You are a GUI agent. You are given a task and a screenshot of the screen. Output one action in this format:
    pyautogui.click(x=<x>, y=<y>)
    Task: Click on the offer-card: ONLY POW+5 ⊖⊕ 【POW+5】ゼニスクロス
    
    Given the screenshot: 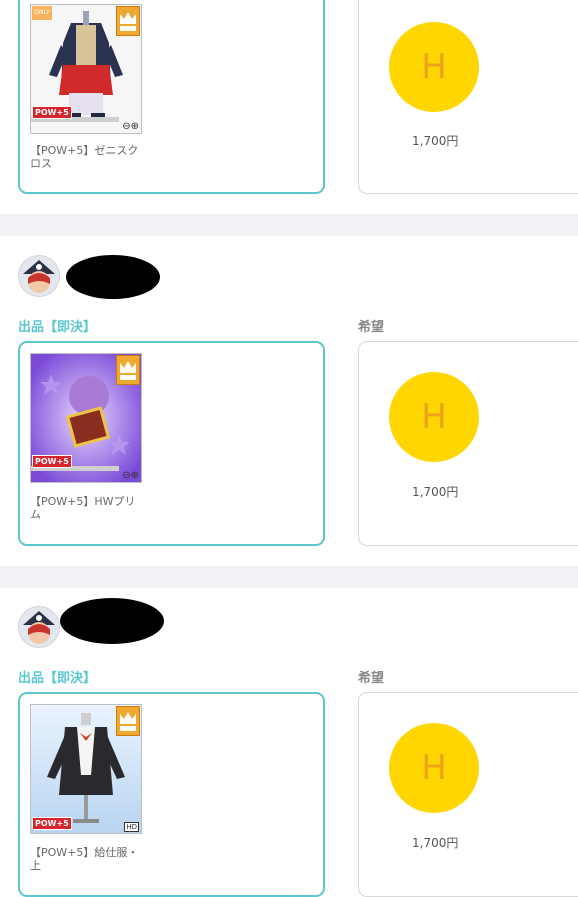 What is the action you would take?
    pyautogui.click(x=171, y=97)
    